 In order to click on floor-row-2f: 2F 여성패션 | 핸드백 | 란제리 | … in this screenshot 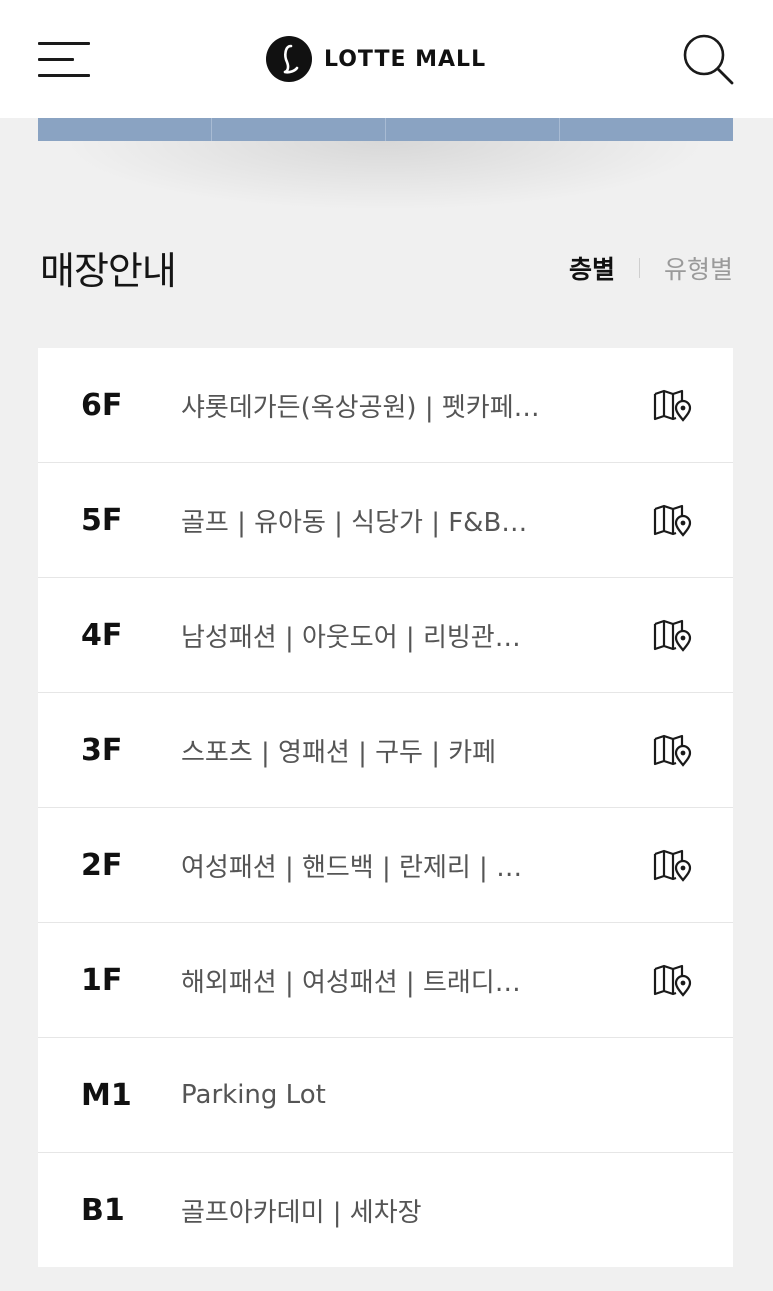, I will do `click(385, 865)`.